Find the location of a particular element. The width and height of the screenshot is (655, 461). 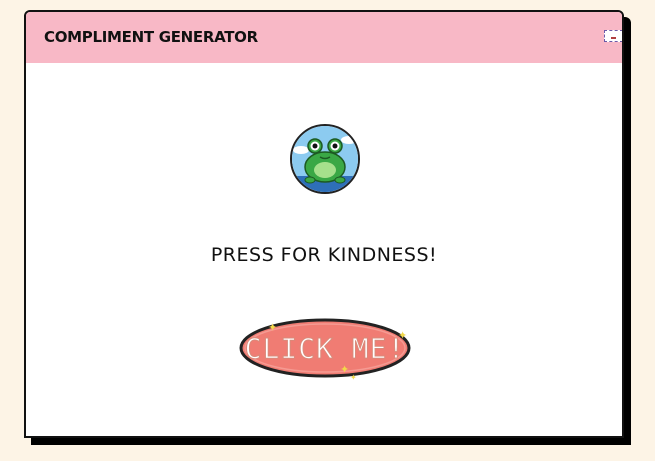

click-me-button: CLICK ME! is located at coordinates (325, 348).